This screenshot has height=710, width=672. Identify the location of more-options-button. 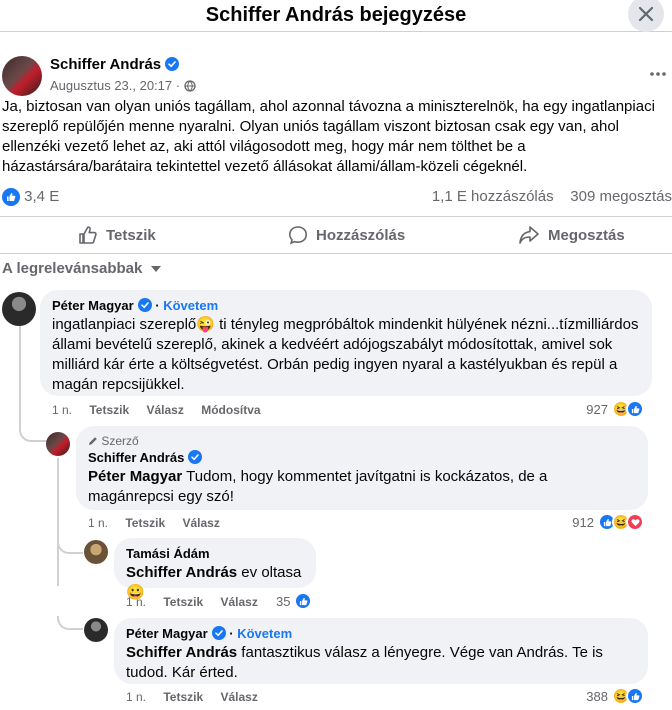
(658, 74).